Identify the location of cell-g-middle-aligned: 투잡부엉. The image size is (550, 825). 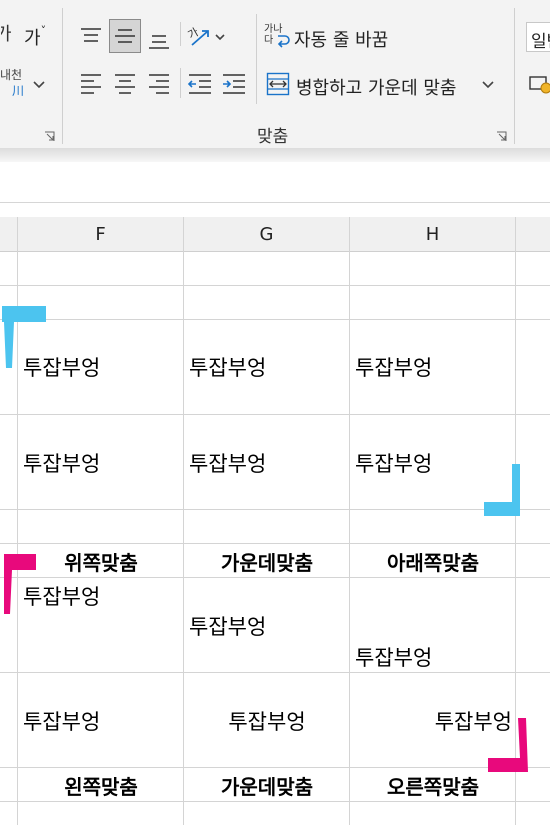
(227, 626).